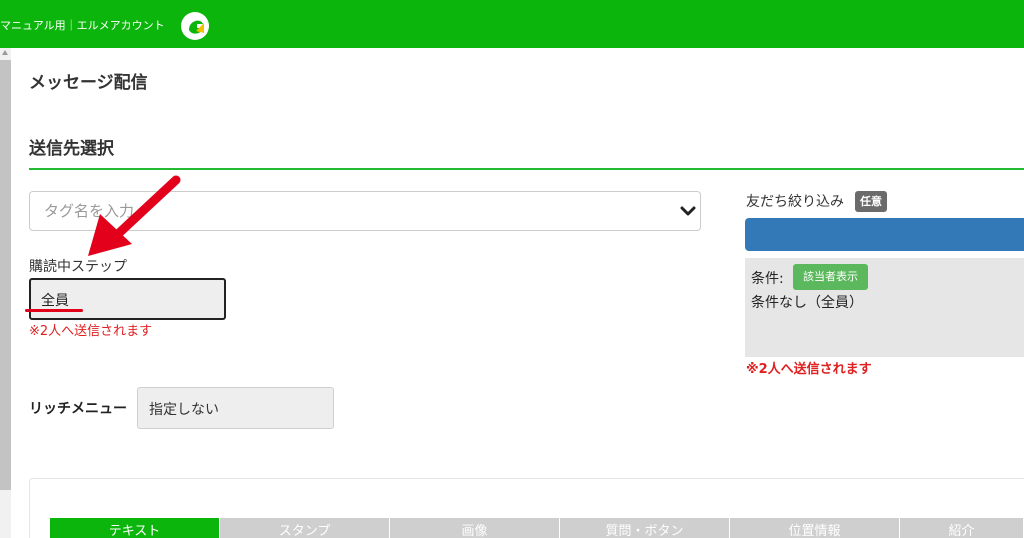  Describe the element at coordinates (795, 202) in the screenshot. I see `friends-filter-label: 友だち絞り込み` at that location.